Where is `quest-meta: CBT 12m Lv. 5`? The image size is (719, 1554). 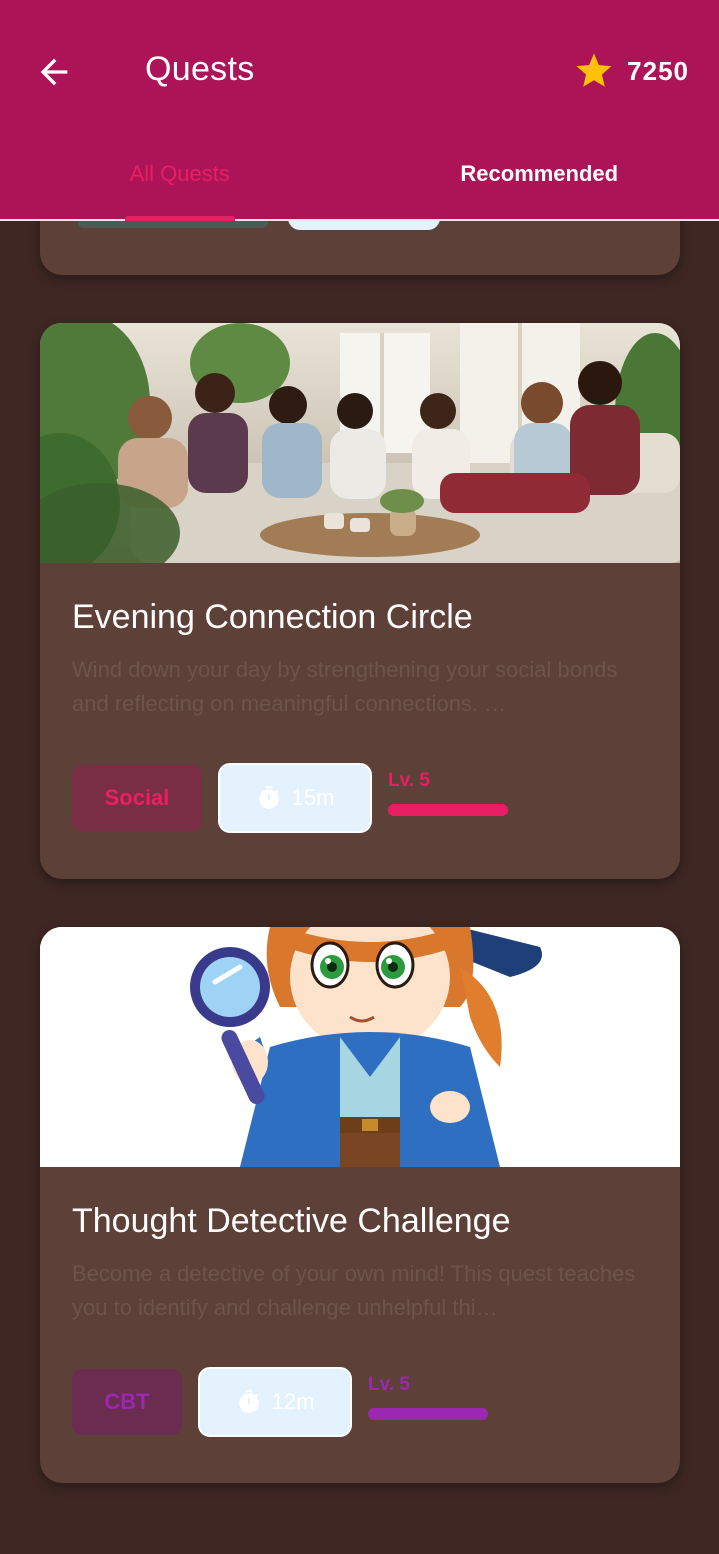
quest-meta: CBT 12m Lv. 5 is located at coordinates (280, 1402).